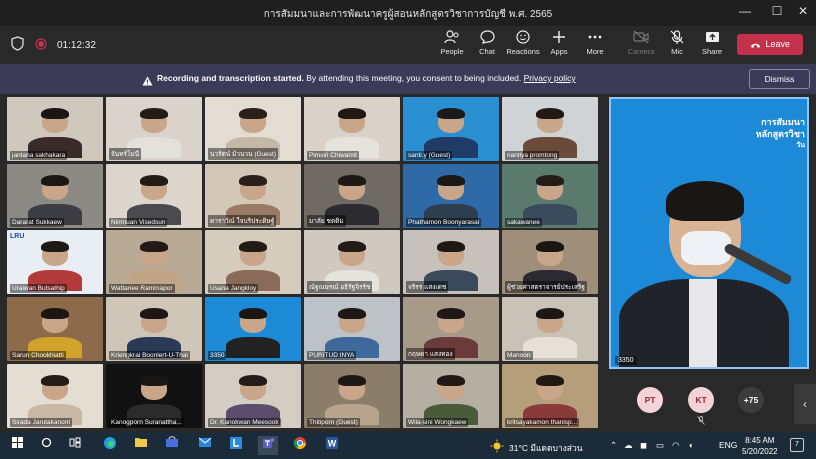  Describe the element at coordinates (332, 445) in the screenshot. I see `word-icon: W` at that location.